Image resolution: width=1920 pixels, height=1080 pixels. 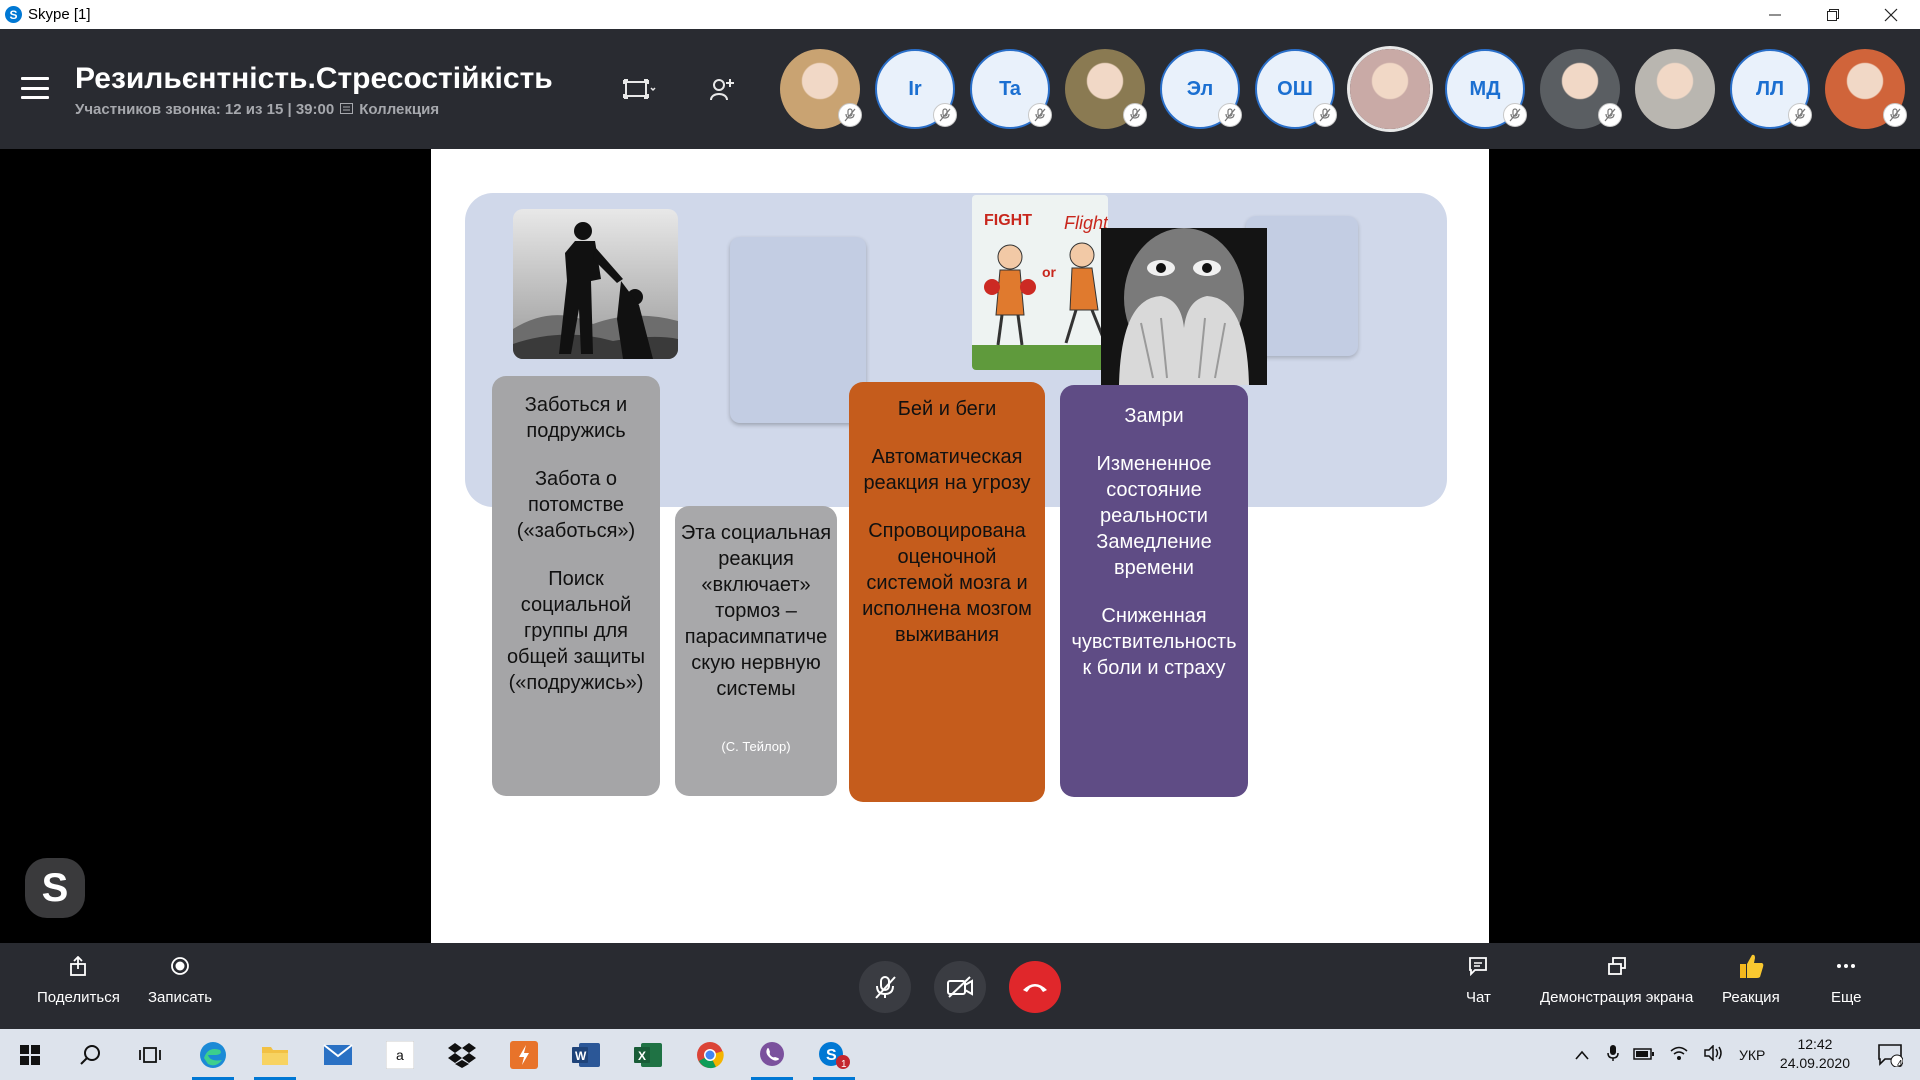 What do you see at coordinates (1486, 89) in the screenshot?
I see `participant-avatar: МД` at bounding box center [1486, 89].